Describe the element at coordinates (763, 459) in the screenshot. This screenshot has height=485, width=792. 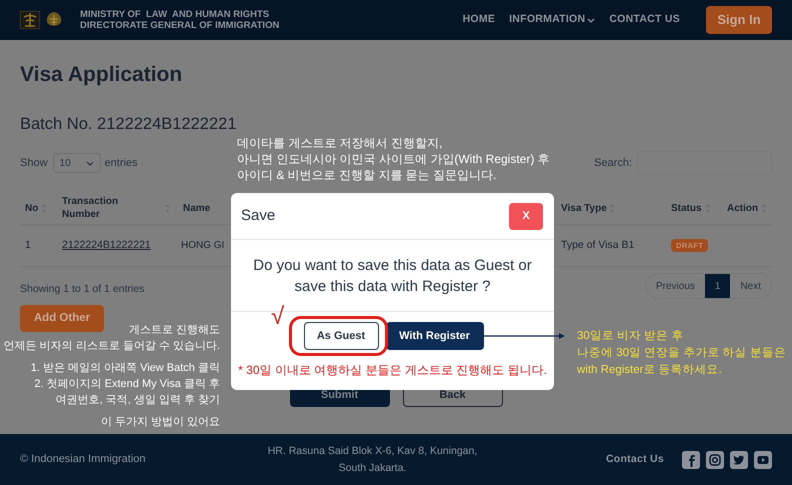
I see `youtube-icon` at that location.